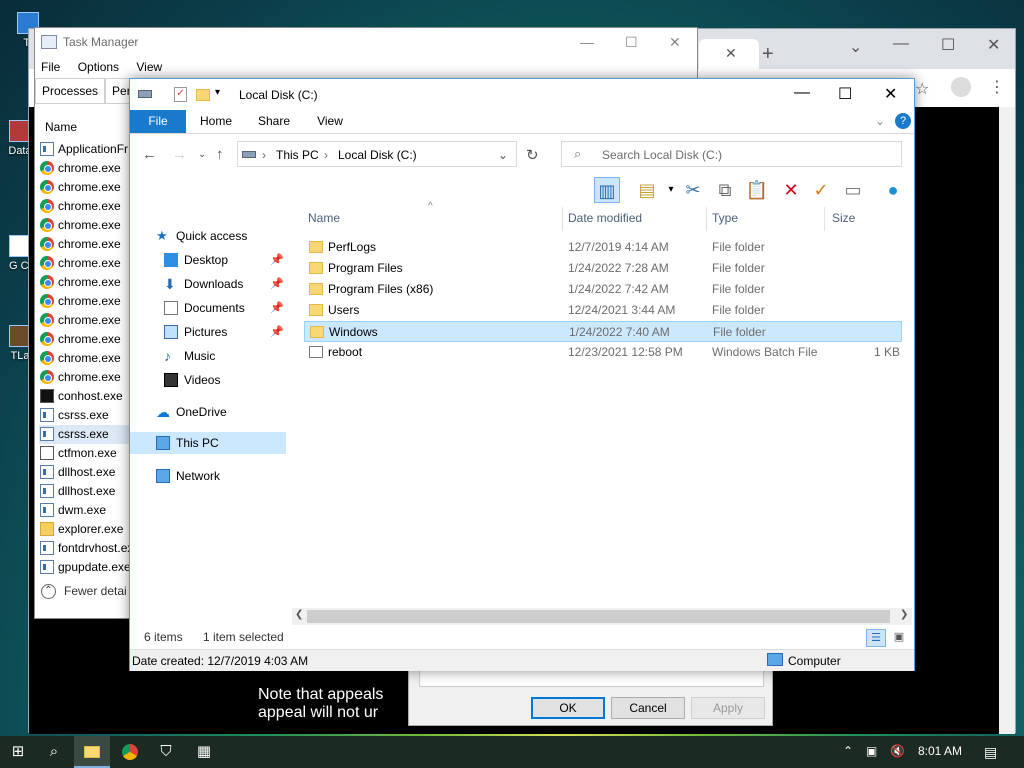 The width and height of the screenshot is (1024, 768). I want to click on process-row: explorer.exe, so click(85, 529).